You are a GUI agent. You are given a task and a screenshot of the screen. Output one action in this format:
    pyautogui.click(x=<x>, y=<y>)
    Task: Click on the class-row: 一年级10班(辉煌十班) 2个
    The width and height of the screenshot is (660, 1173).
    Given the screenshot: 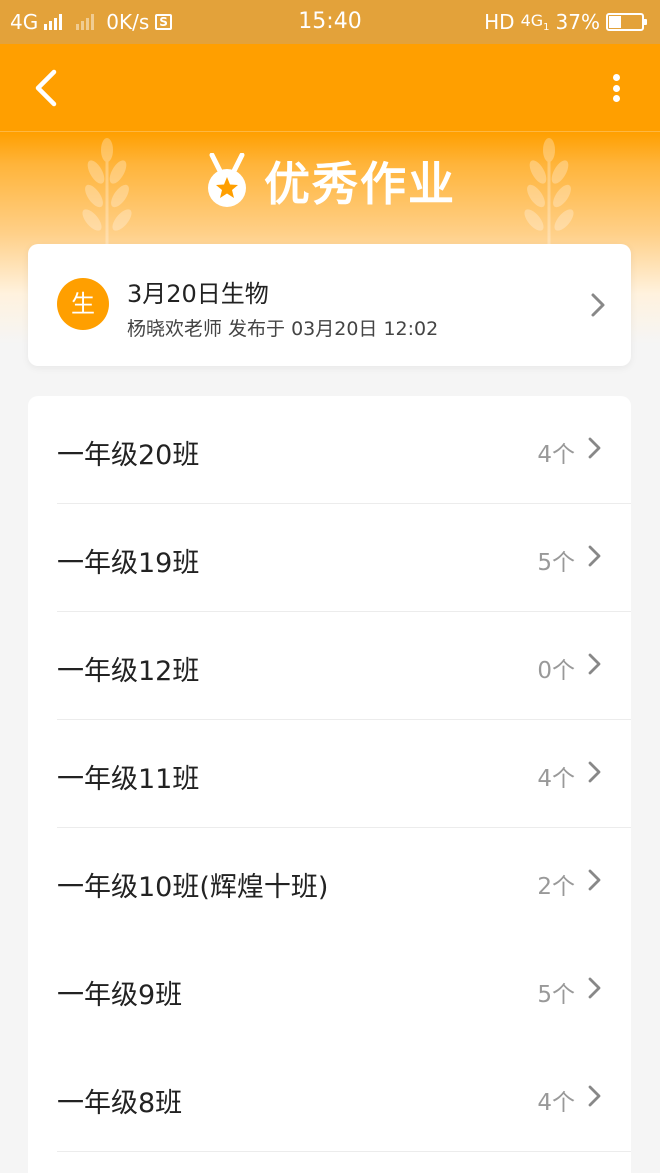 What is the action you would take?
    pyautogui.click(x=329, y=882)
    